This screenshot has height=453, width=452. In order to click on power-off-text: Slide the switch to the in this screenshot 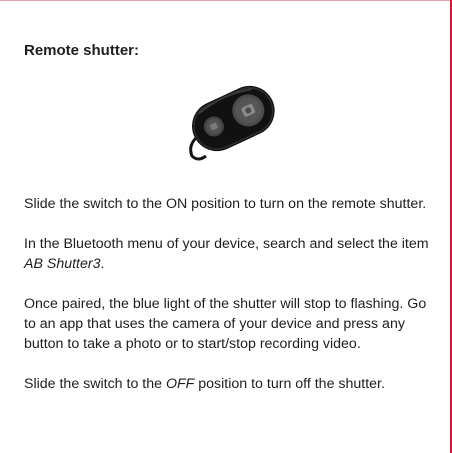, I will do `click(95, 384)`.